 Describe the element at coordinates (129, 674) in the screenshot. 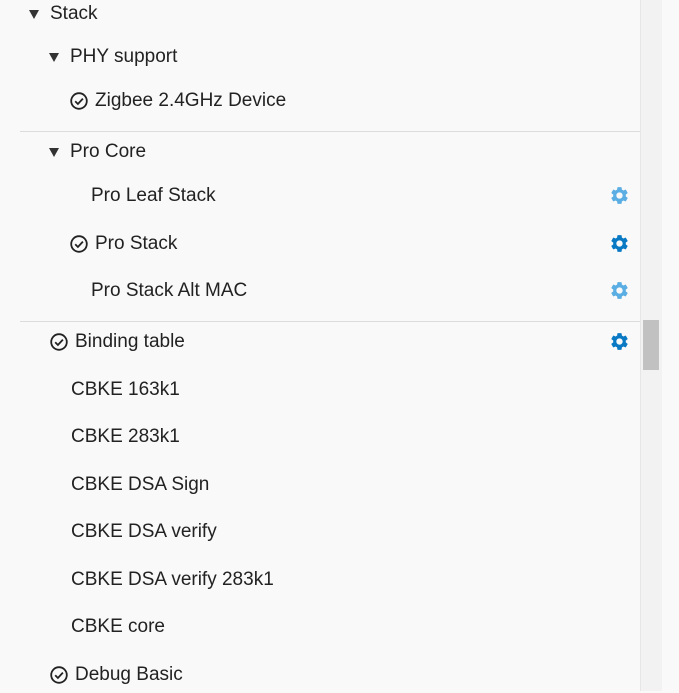

I see `tree-node-label: Debug Basic` at that location.